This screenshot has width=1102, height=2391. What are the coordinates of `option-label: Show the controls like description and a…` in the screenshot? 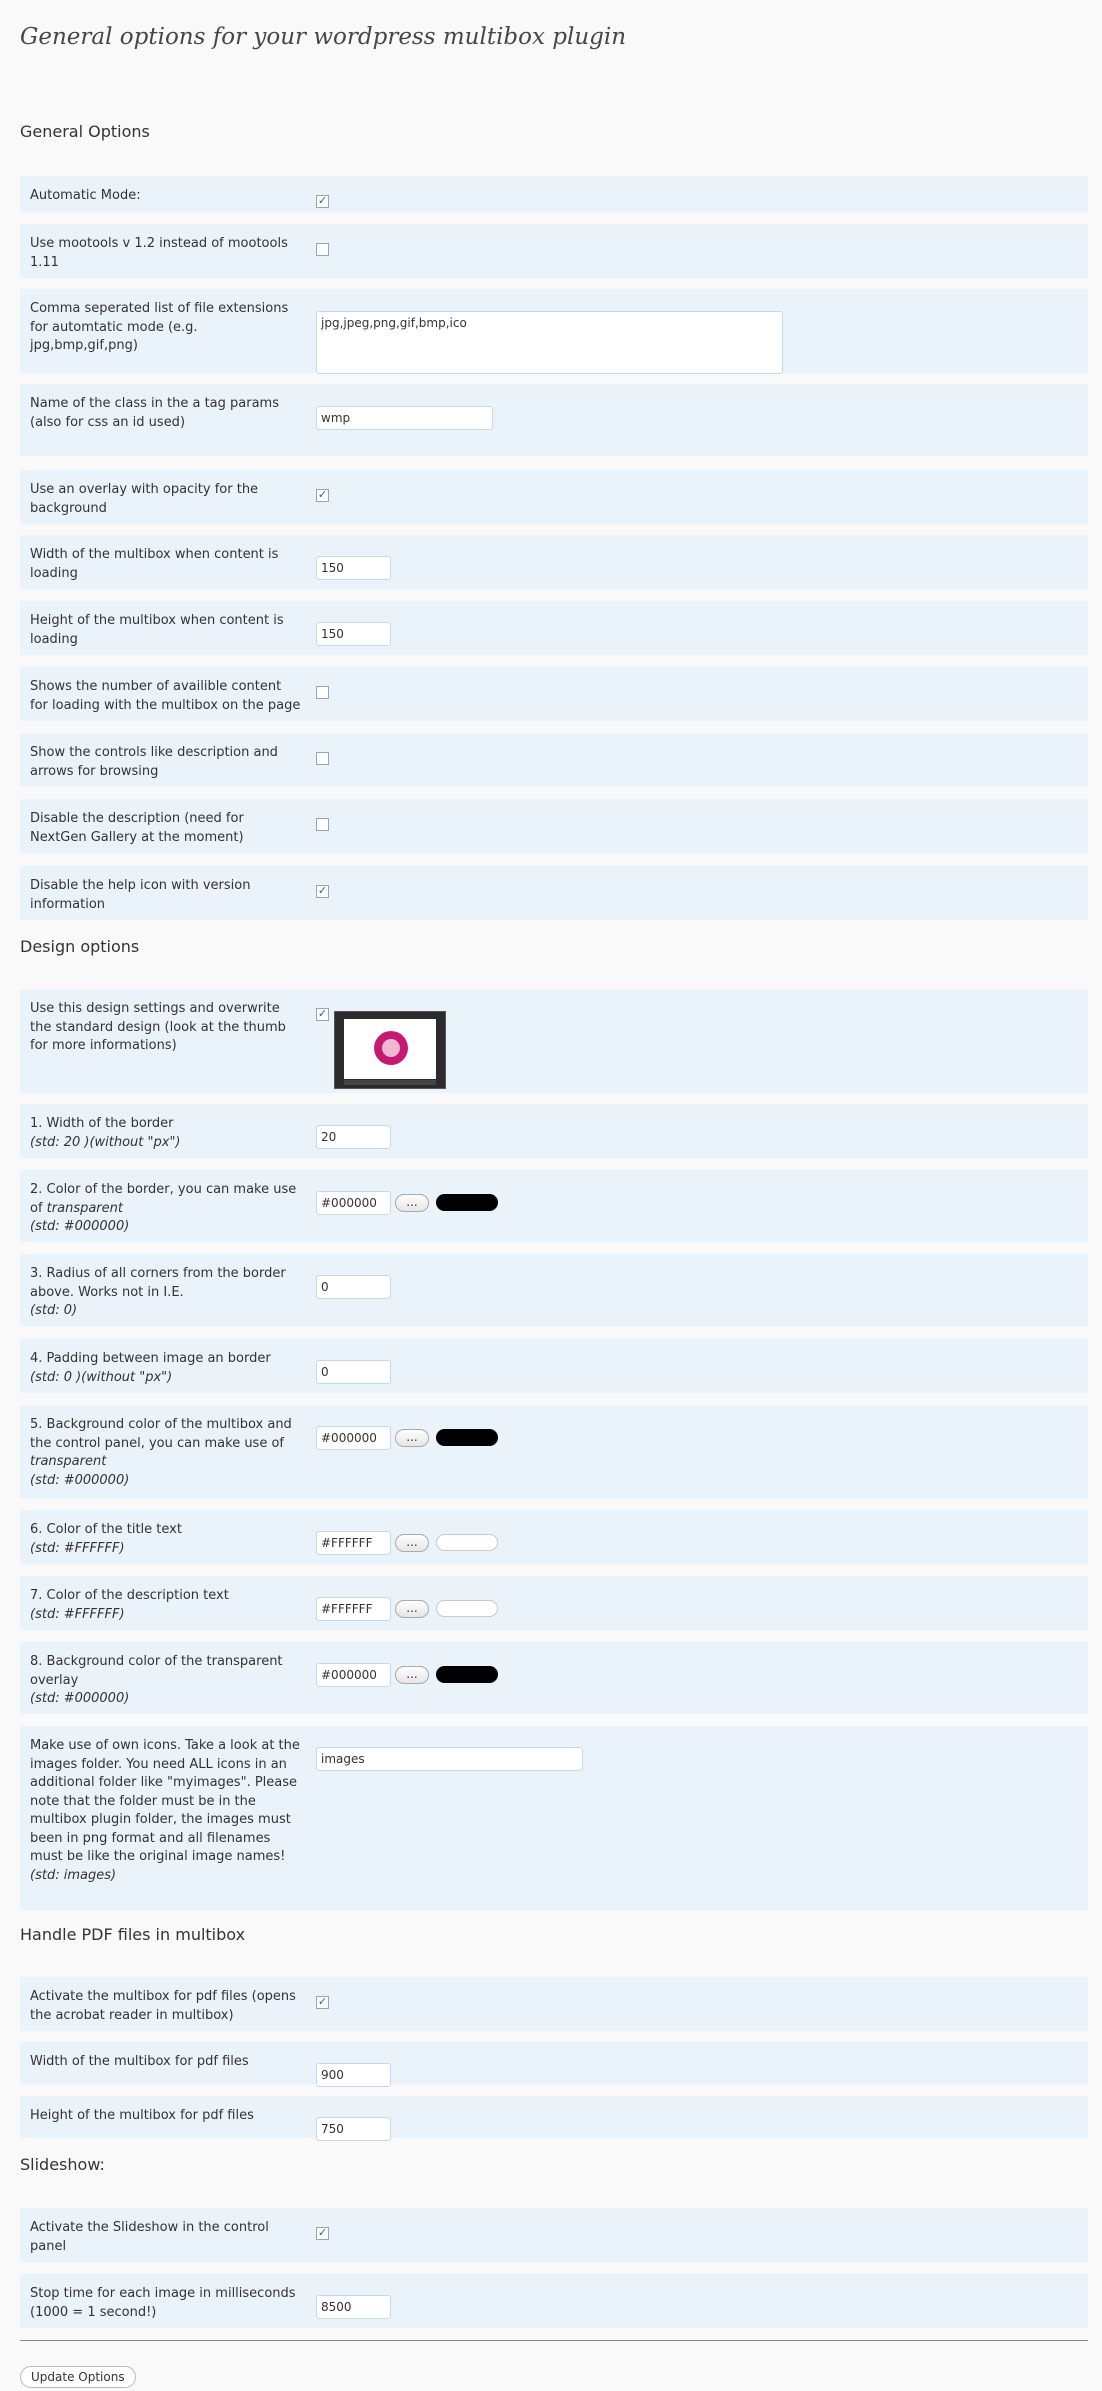 It's located at (154, 762).